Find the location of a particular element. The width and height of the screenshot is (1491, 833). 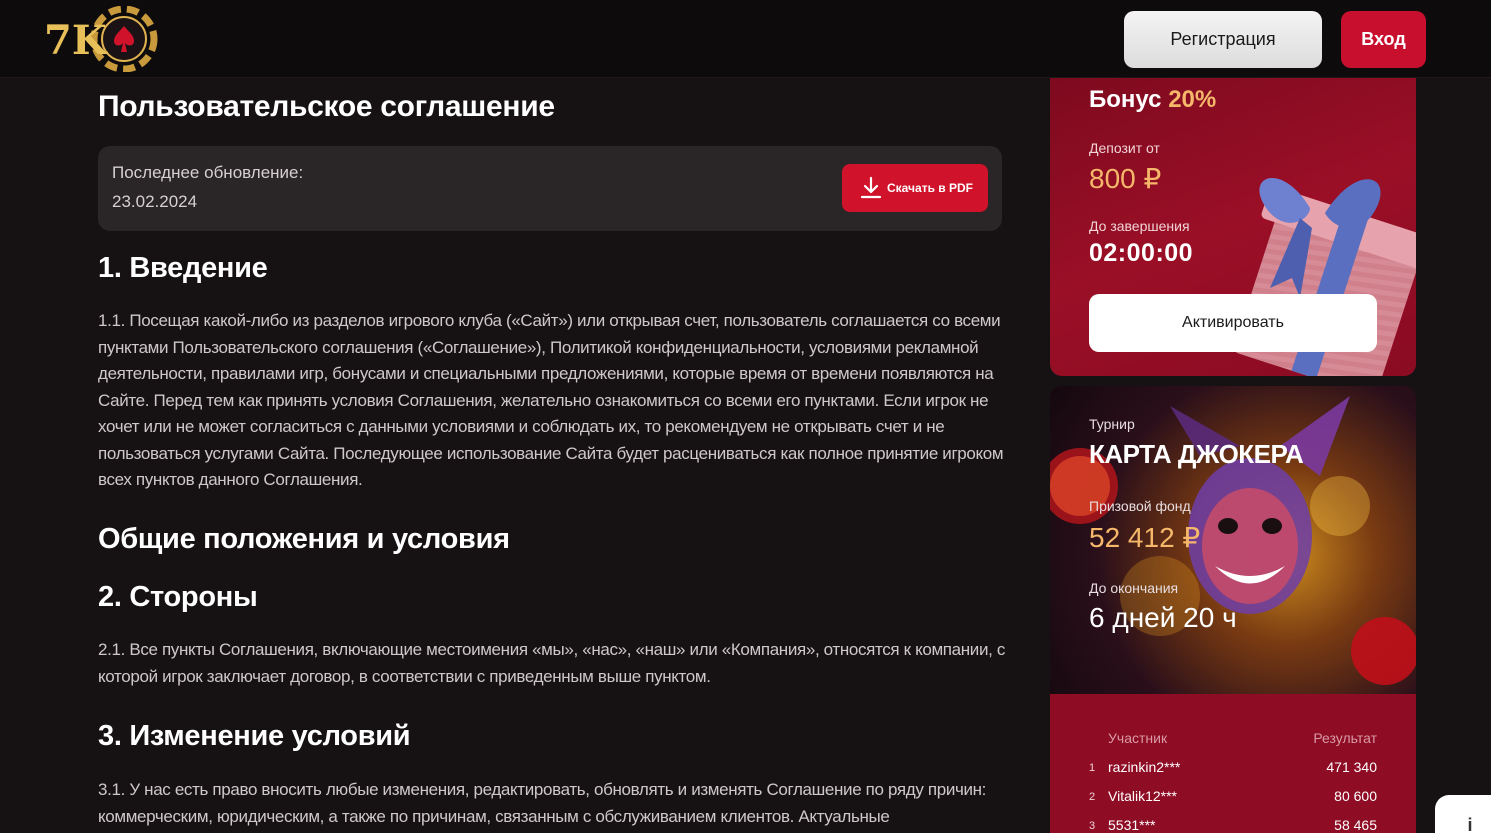

leaderboard-rank: 1 is located at coordinates (1092, 768).